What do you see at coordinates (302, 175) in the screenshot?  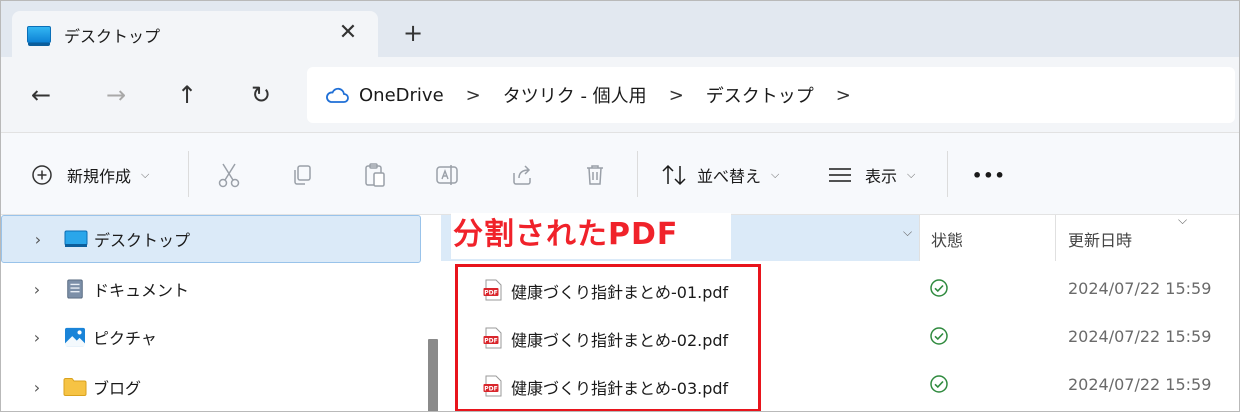 I see `copy-icon` at bounding box center [302, 175].